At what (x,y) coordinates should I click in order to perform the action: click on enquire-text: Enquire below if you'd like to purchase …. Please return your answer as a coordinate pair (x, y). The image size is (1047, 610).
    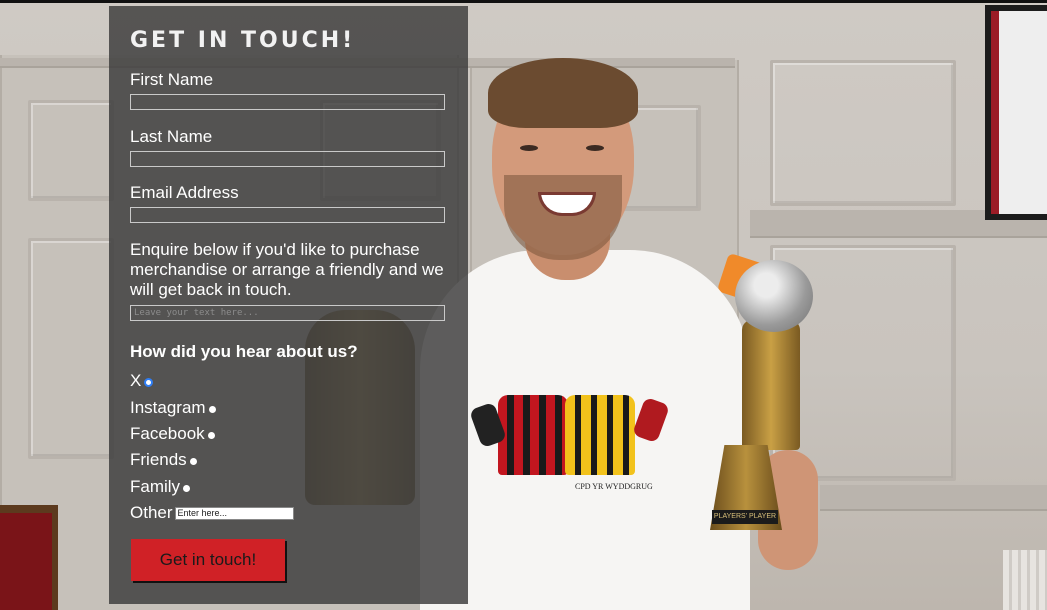
    Looking at the image, I should click on (287, 269).